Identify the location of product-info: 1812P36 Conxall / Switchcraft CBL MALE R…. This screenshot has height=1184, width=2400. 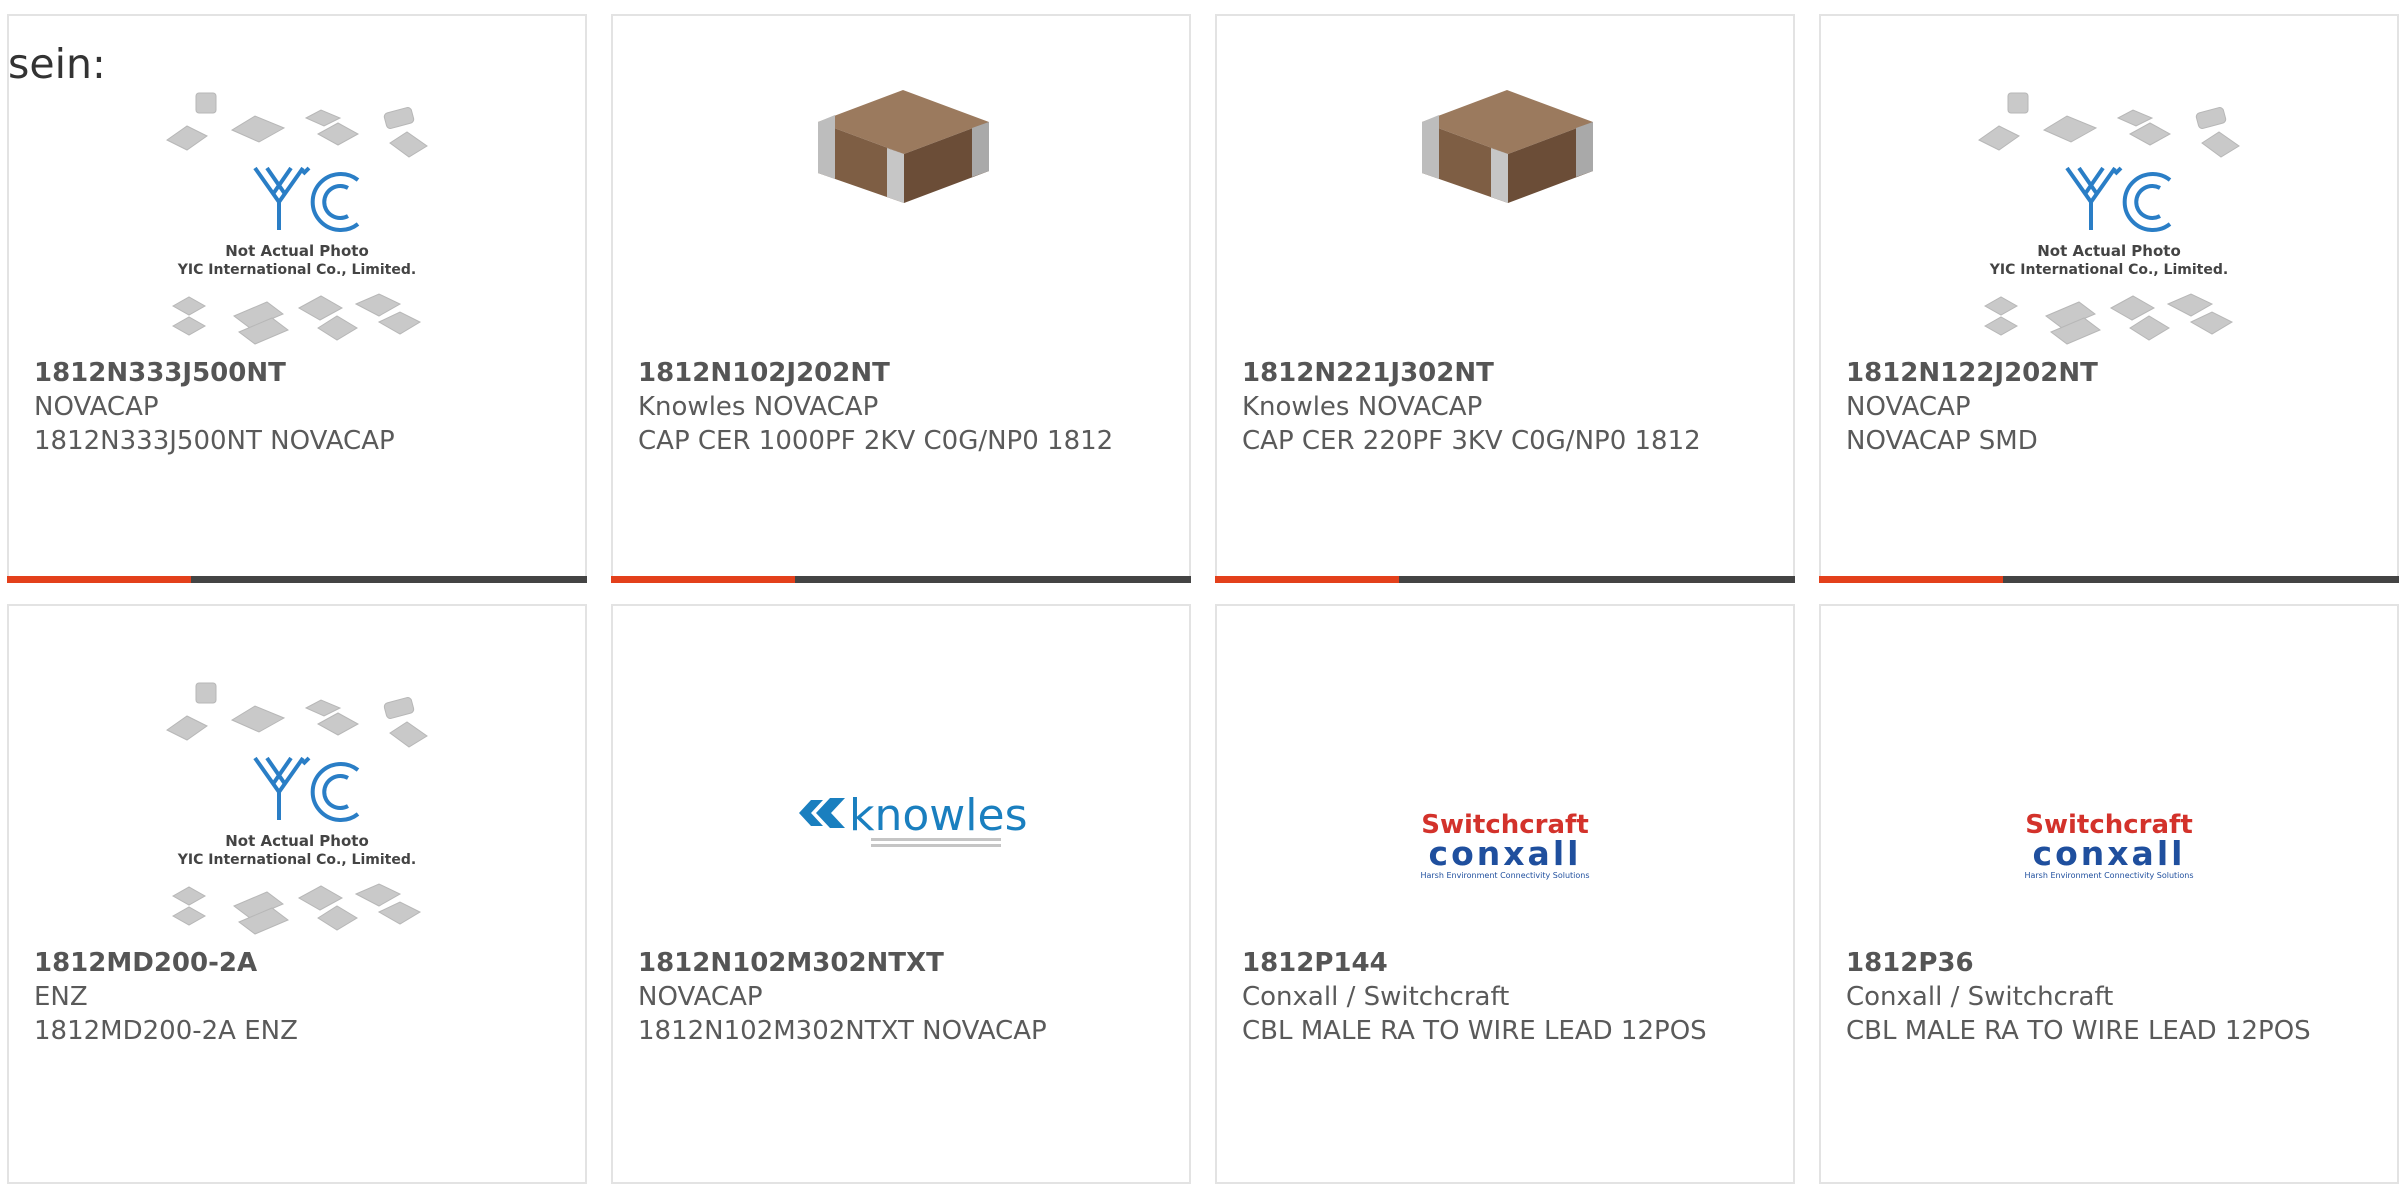
(2111, 997).